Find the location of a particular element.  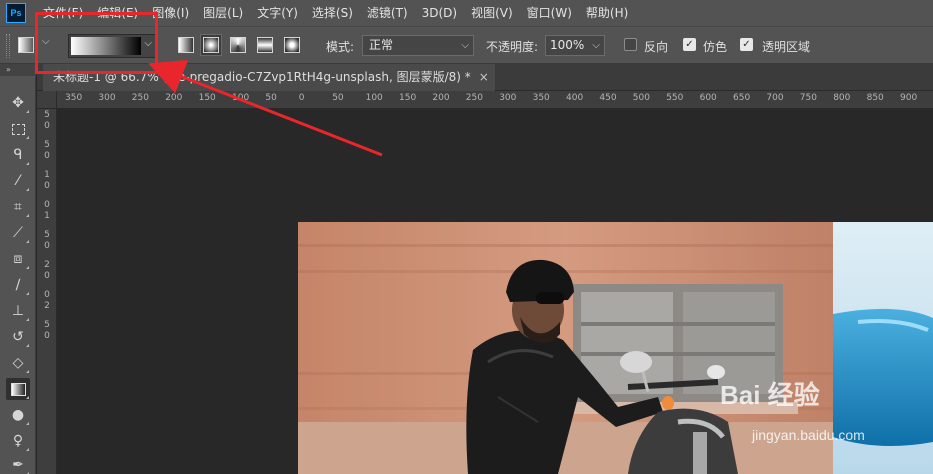

highlight-box is located at coordinates (96, 43).